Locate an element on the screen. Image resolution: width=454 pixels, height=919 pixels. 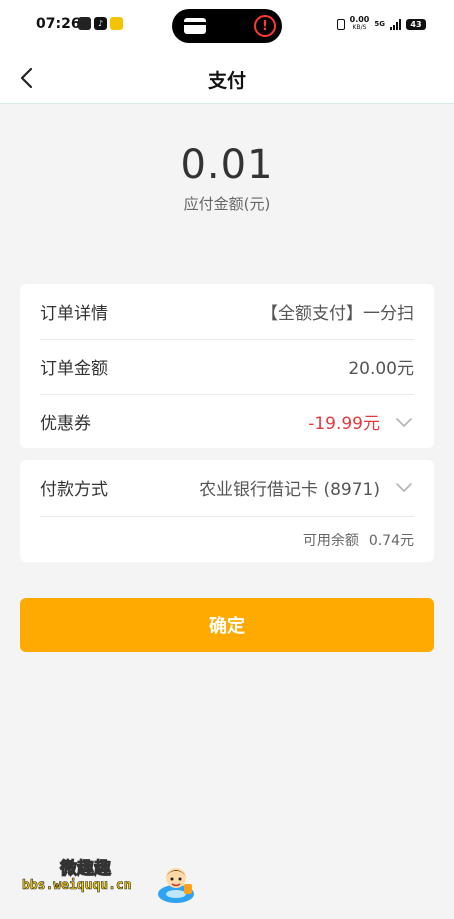
payable-amount-label: 应付金额(元) is located at coordinates (227, 204).